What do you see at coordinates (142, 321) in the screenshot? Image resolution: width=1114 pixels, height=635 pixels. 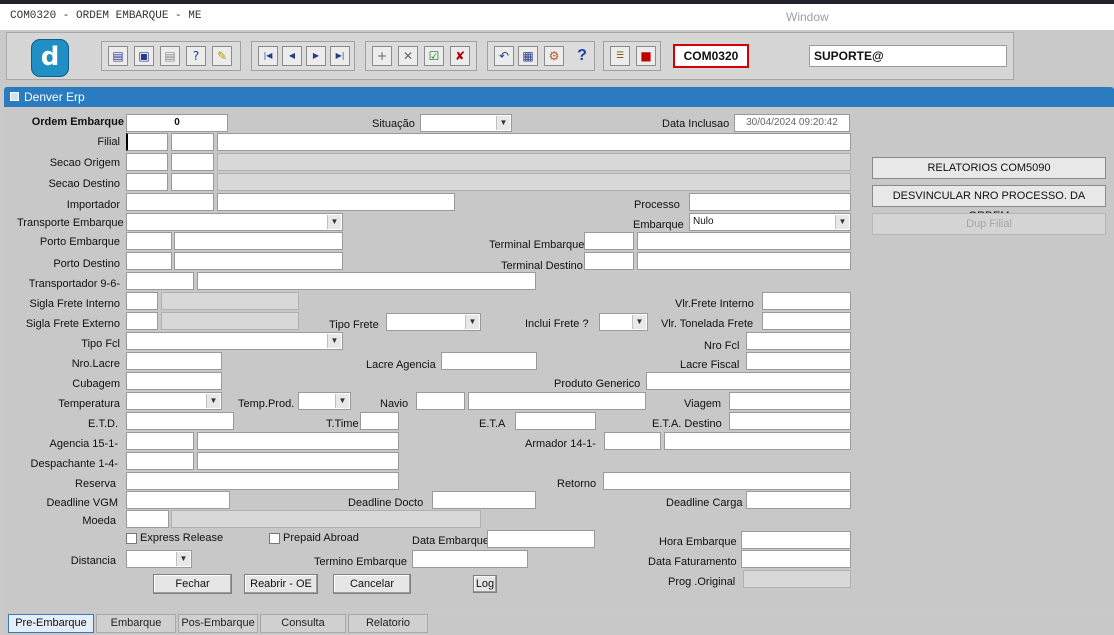 I see `sigla-frete-externo-field` at bounding box center [142, 321].